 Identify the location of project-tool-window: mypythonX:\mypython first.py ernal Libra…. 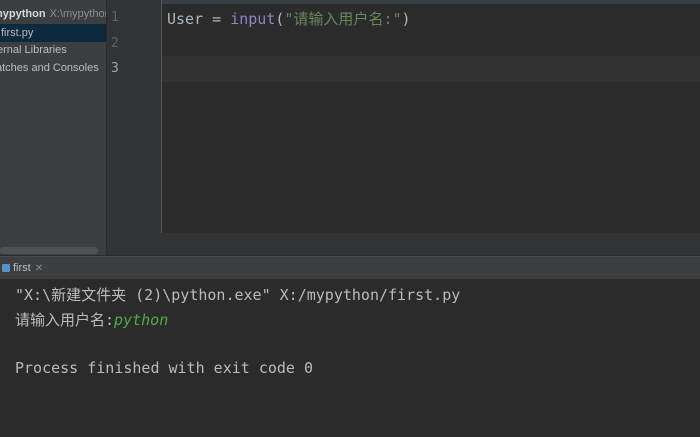
(53, 127).